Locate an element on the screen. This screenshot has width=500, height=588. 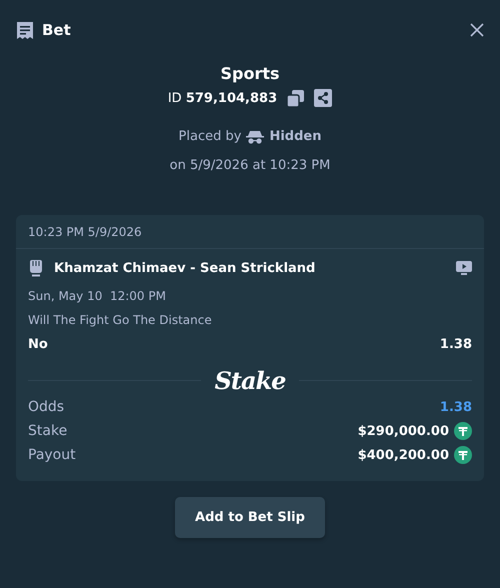
bet-category: Sports is located at coordinates (250, 73).